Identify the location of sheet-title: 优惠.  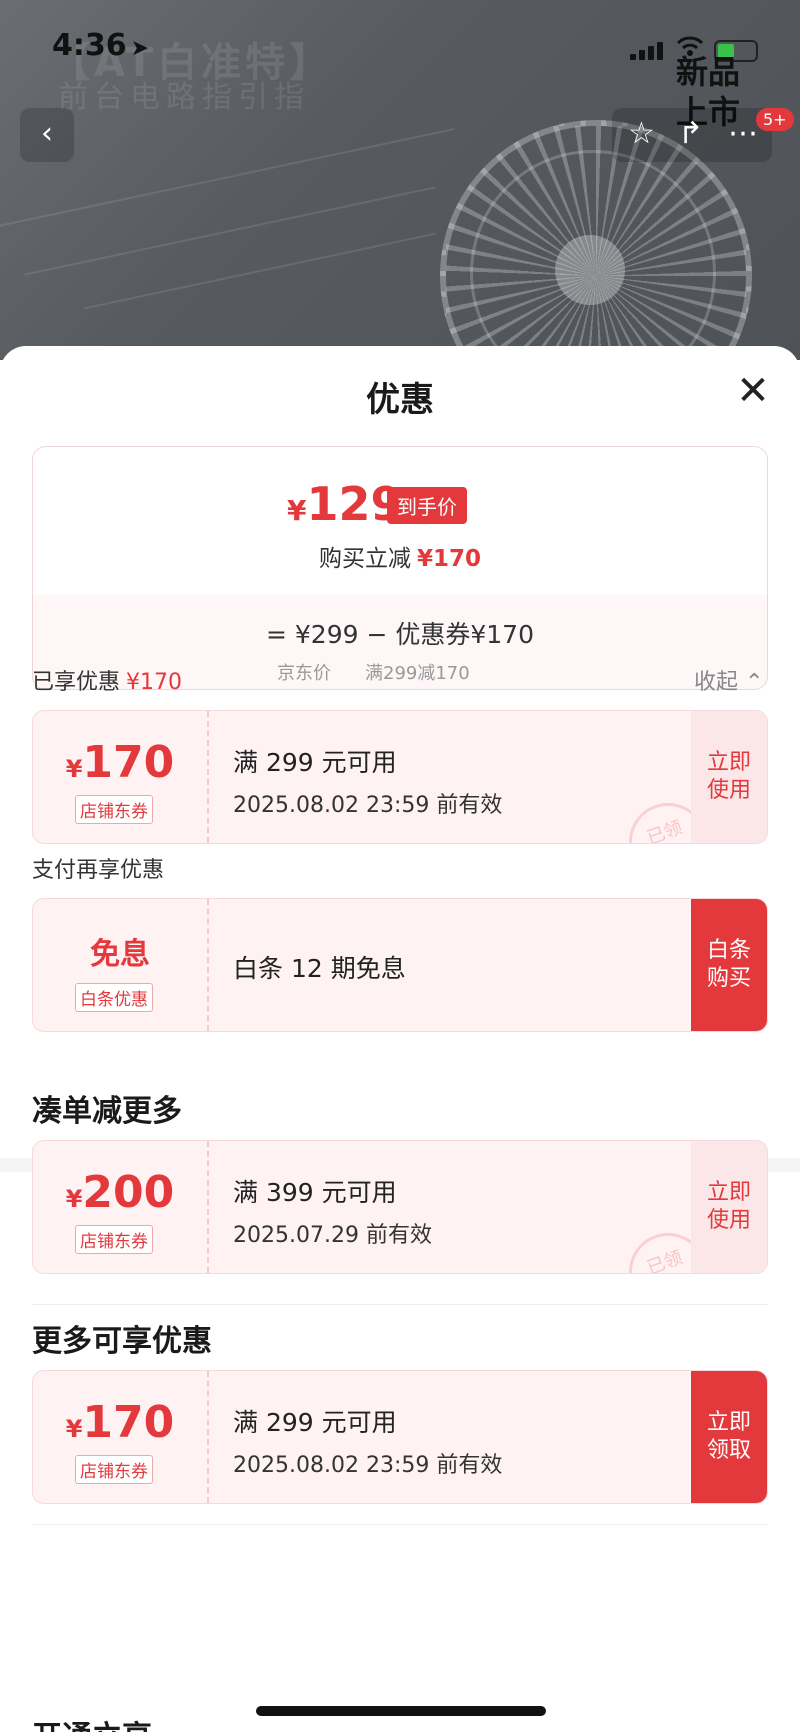
(400, 400).